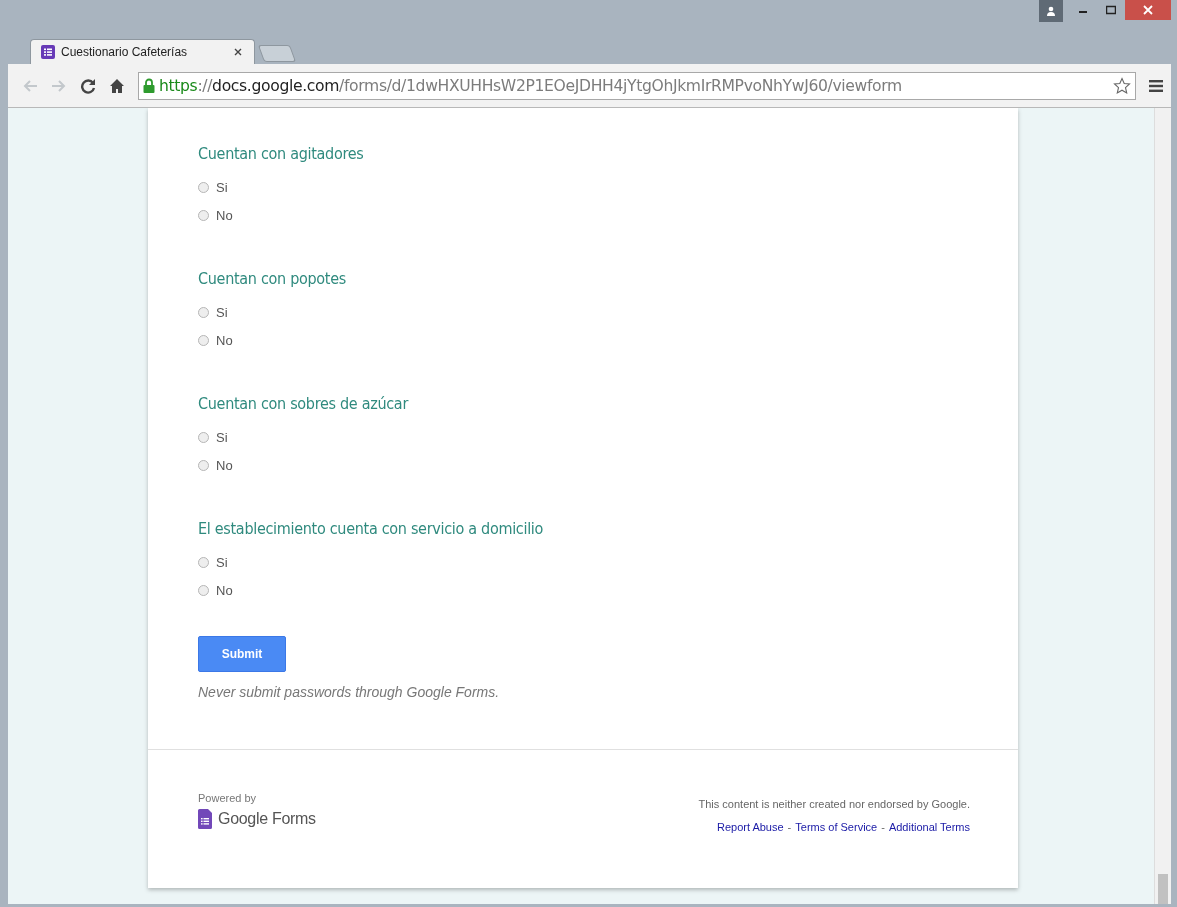  Describe the element at coordinates (277, 53) in the screenshot. I see `new-tab-button` at that location.